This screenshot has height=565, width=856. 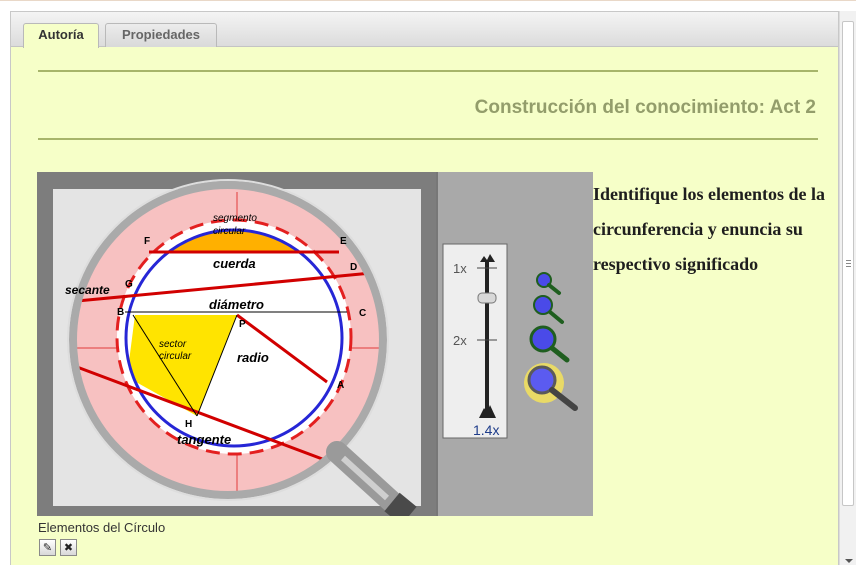 I want to click on scroll-down-arrow-icon, so click(x=849, y=561).